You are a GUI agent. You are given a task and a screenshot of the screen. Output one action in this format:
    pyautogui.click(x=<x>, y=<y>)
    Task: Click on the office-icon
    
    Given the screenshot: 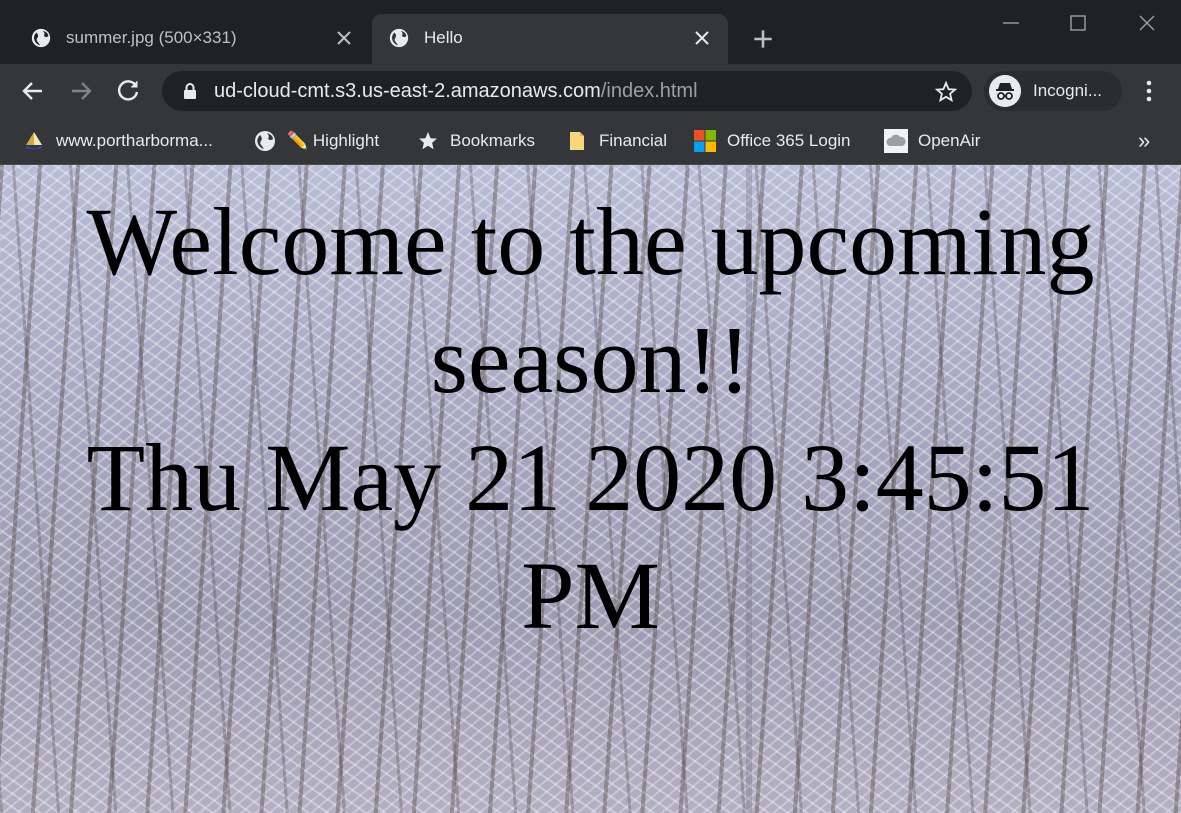 What is the action you would take?
    pyautogui.click(x=705, y=141)
    